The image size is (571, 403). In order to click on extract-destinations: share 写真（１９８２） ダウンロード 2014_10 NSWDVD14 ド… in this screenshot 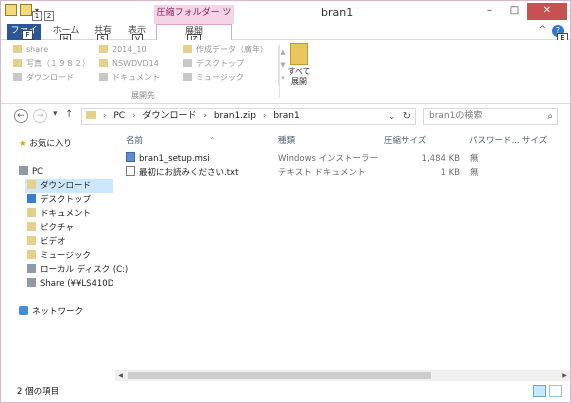, I will do `click(149, 65)`.